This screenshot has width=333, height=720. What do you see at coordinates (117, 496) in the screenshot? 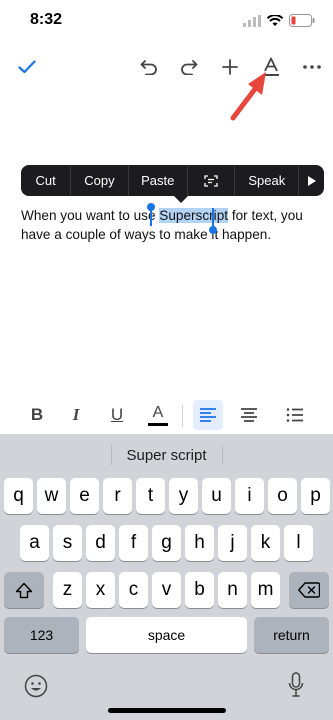
I see `key-r: r` at bounding box center [117, 496].